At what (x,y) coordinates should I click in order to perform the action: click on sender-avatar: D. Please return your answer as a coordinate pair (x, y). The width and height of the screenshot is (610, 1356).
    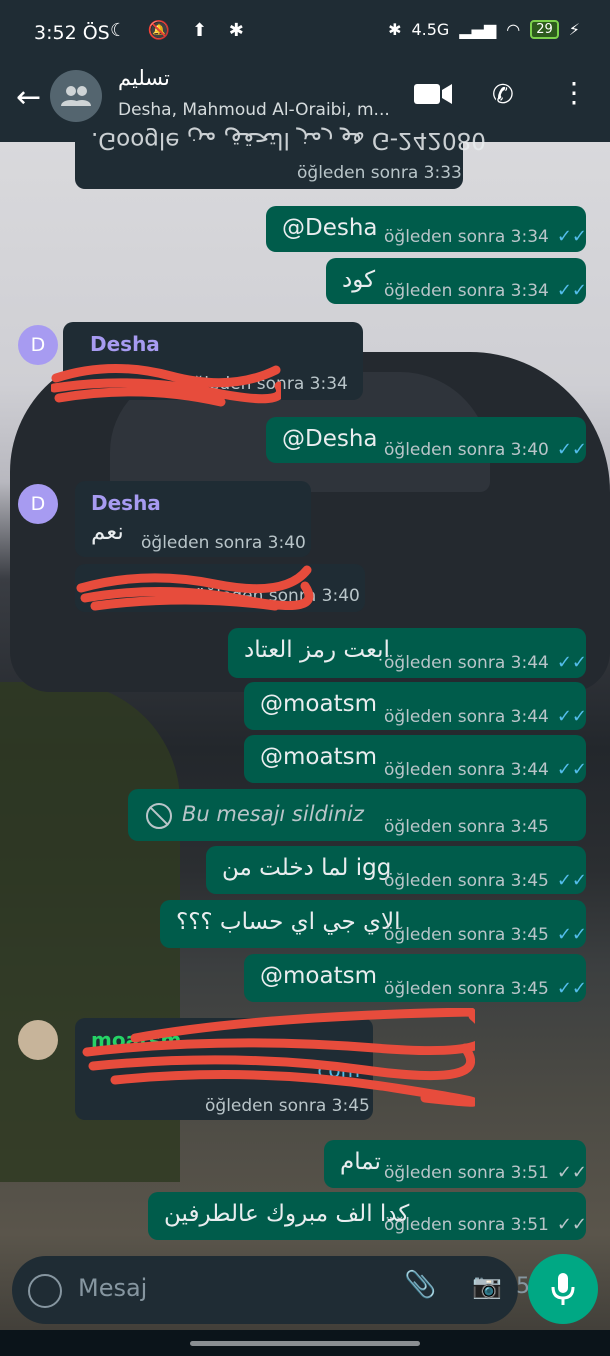
    Looking at the image, I should click on (38, 504).